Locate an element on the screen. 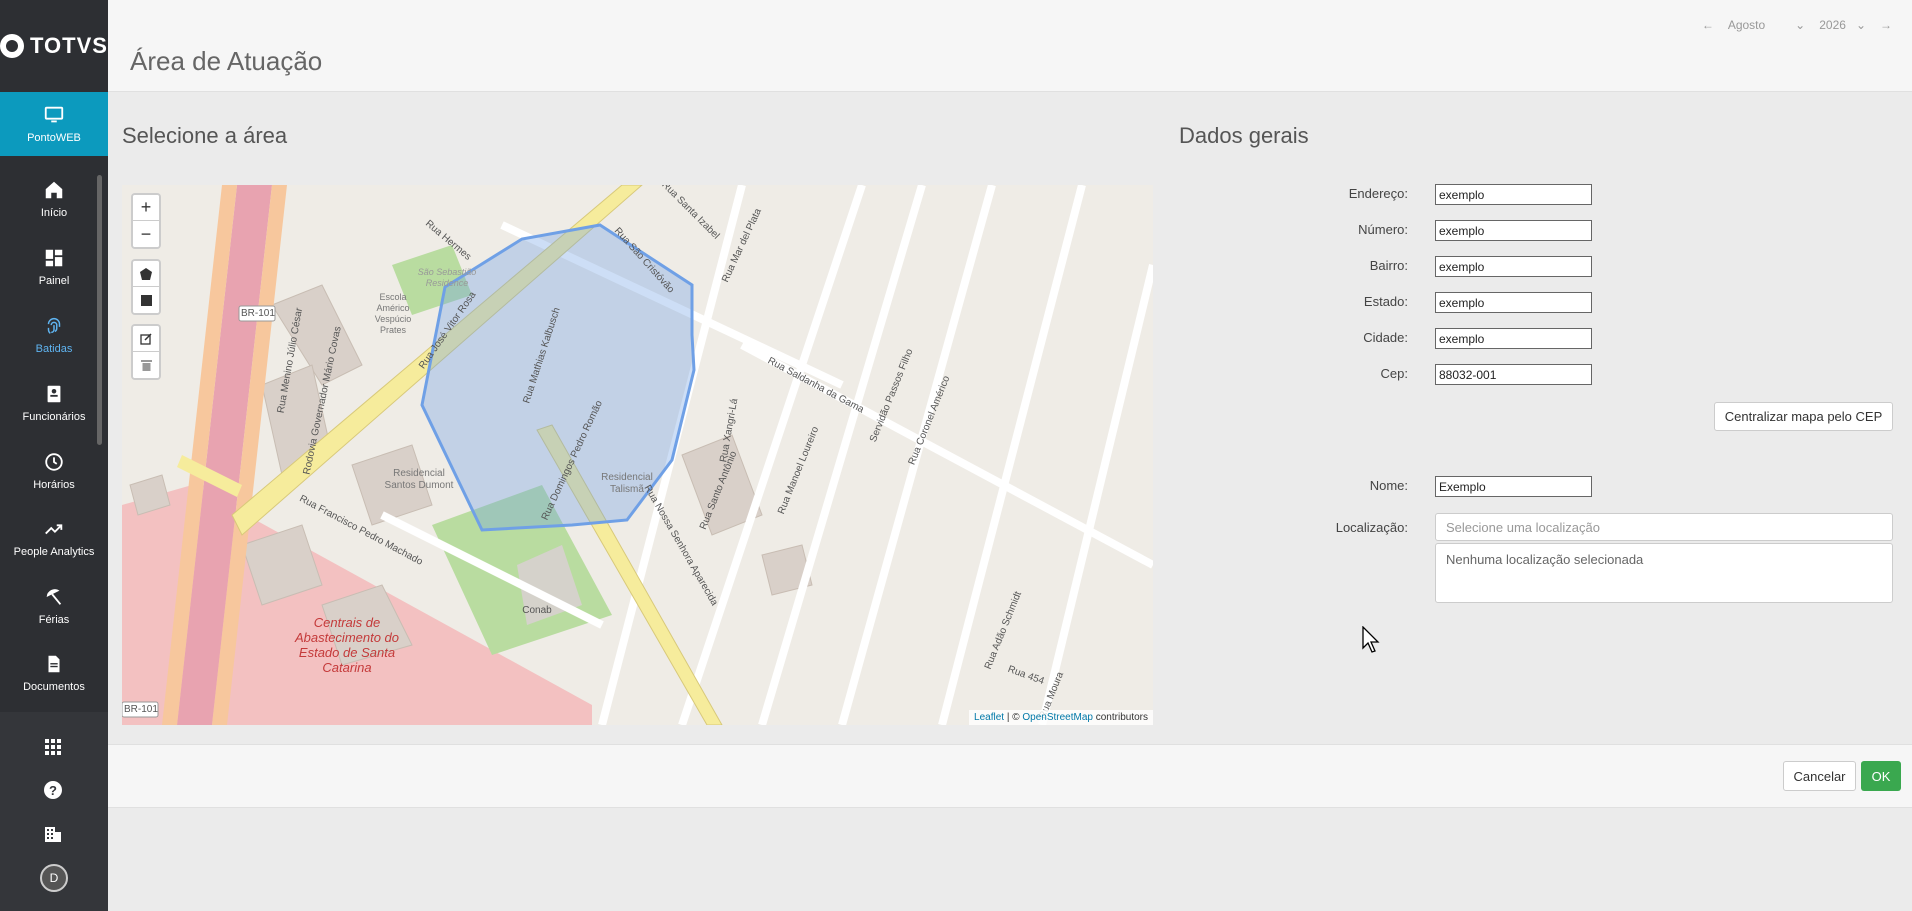 This screenshot has width=1912, height=911. draw-polygon-icon is located at coordinates (146, 274).